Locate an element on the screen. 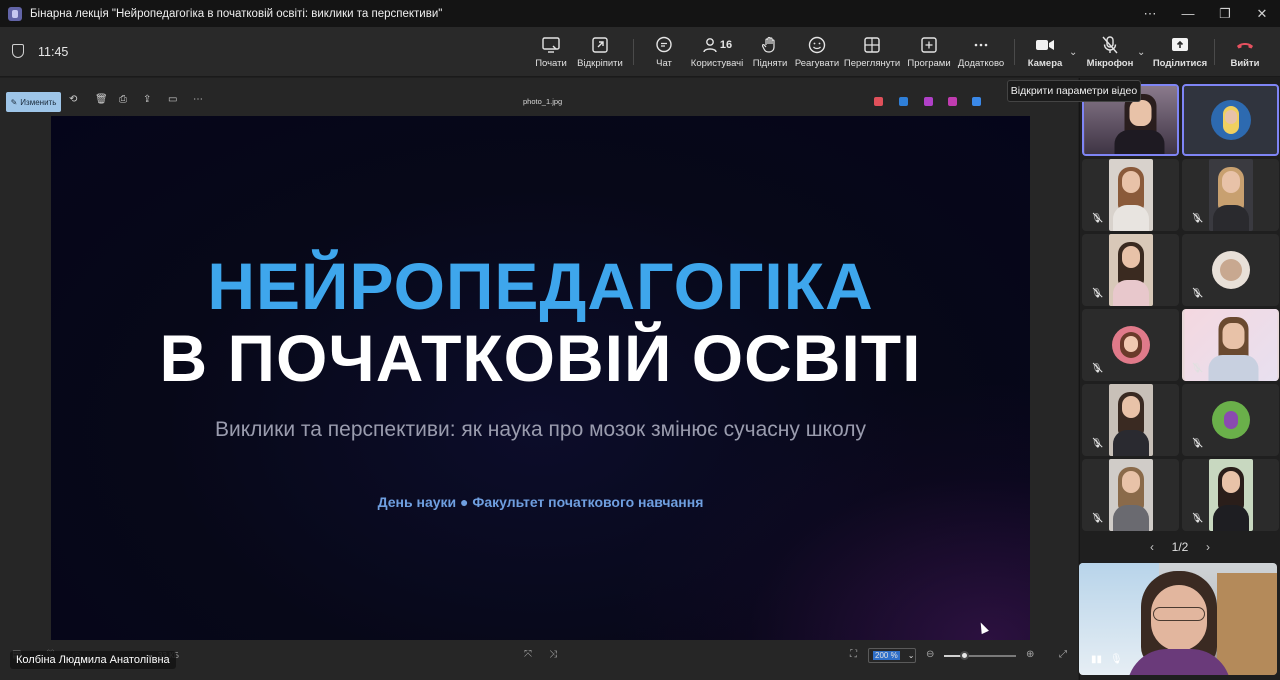 The image size is (1280, 680). people-label: Користувачі is located at coordinates (717, 63).